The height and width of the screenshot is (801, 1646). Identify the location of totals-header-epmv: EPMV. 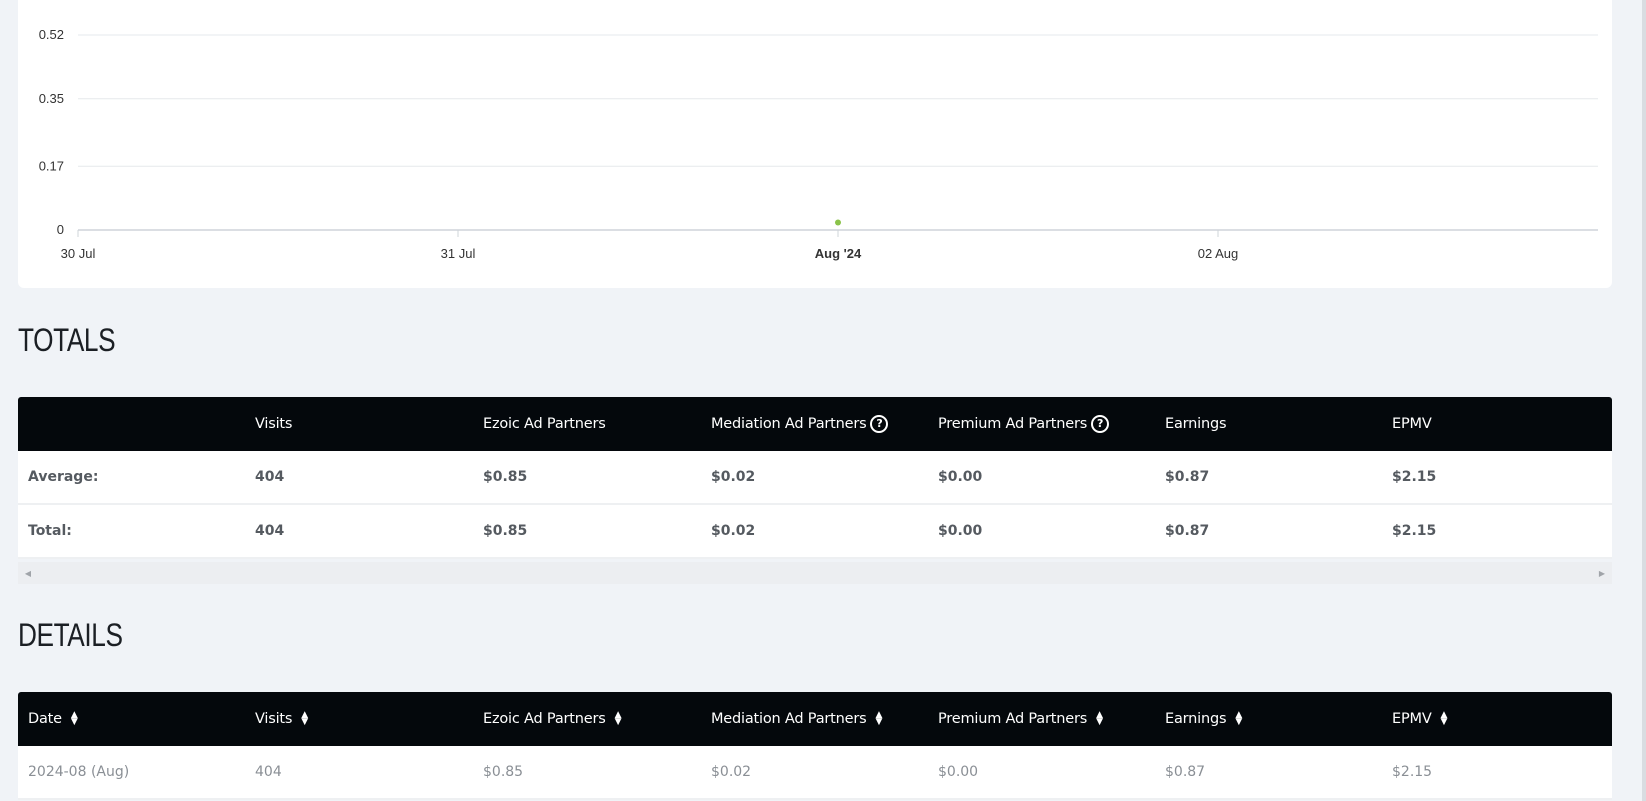
(1412, 424).